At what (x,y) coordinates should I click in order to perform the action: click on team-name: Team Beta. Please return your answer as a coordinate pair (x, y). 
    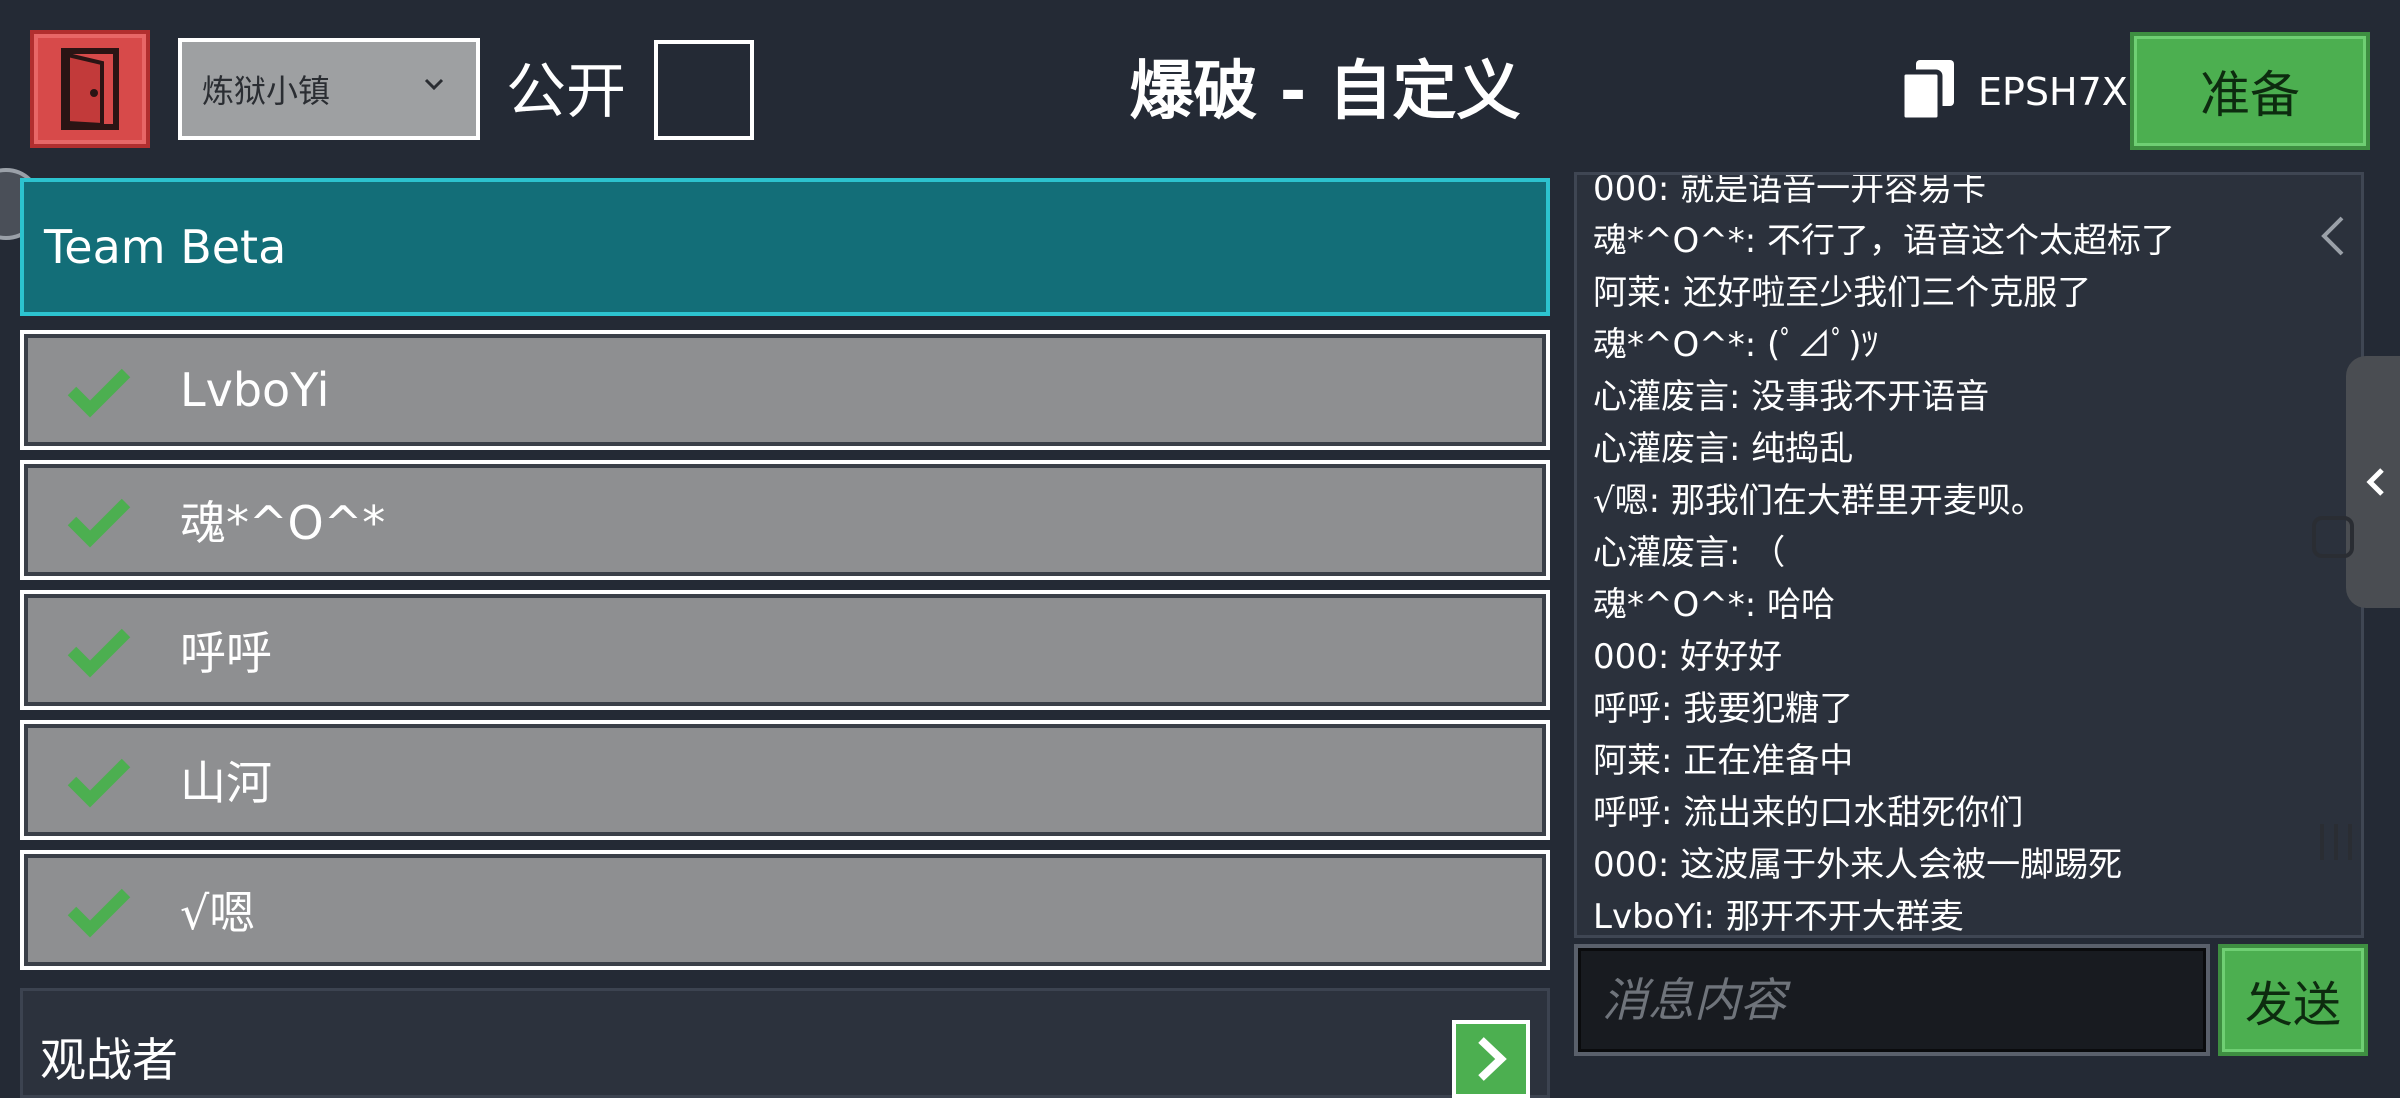
    Looking at the image, I should click on (165, 247).